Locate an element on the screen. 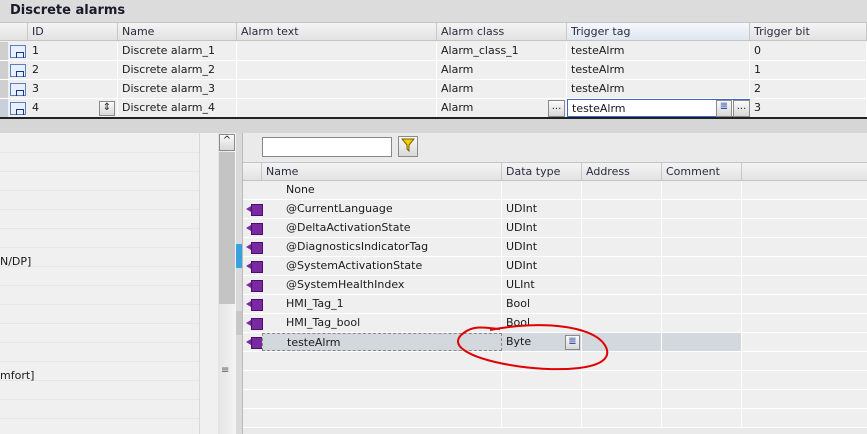  col-address: Address is located at coordinates (622, 171).